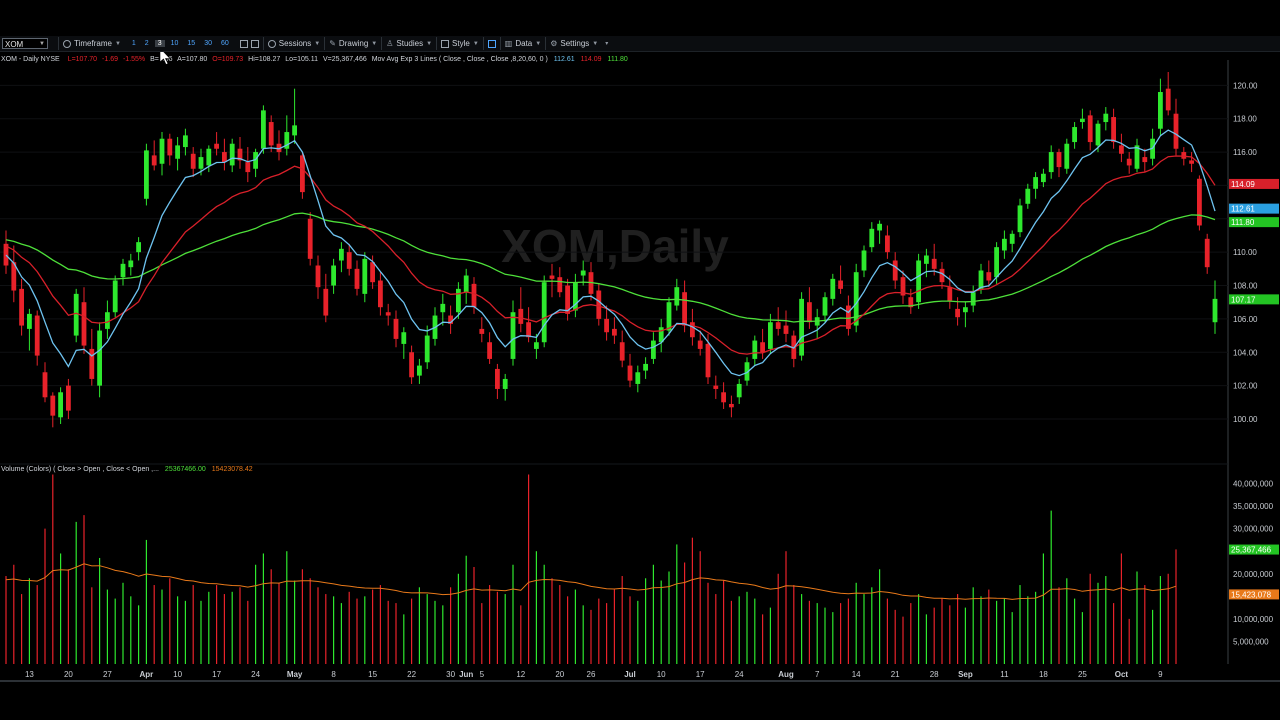 The height and width of the screenshot is (720, 1280). What do you see at coordinates (293, 43) in the screenshot?
I see `sessions-menu: Sessions ▼` at bounding box center [293, 43].